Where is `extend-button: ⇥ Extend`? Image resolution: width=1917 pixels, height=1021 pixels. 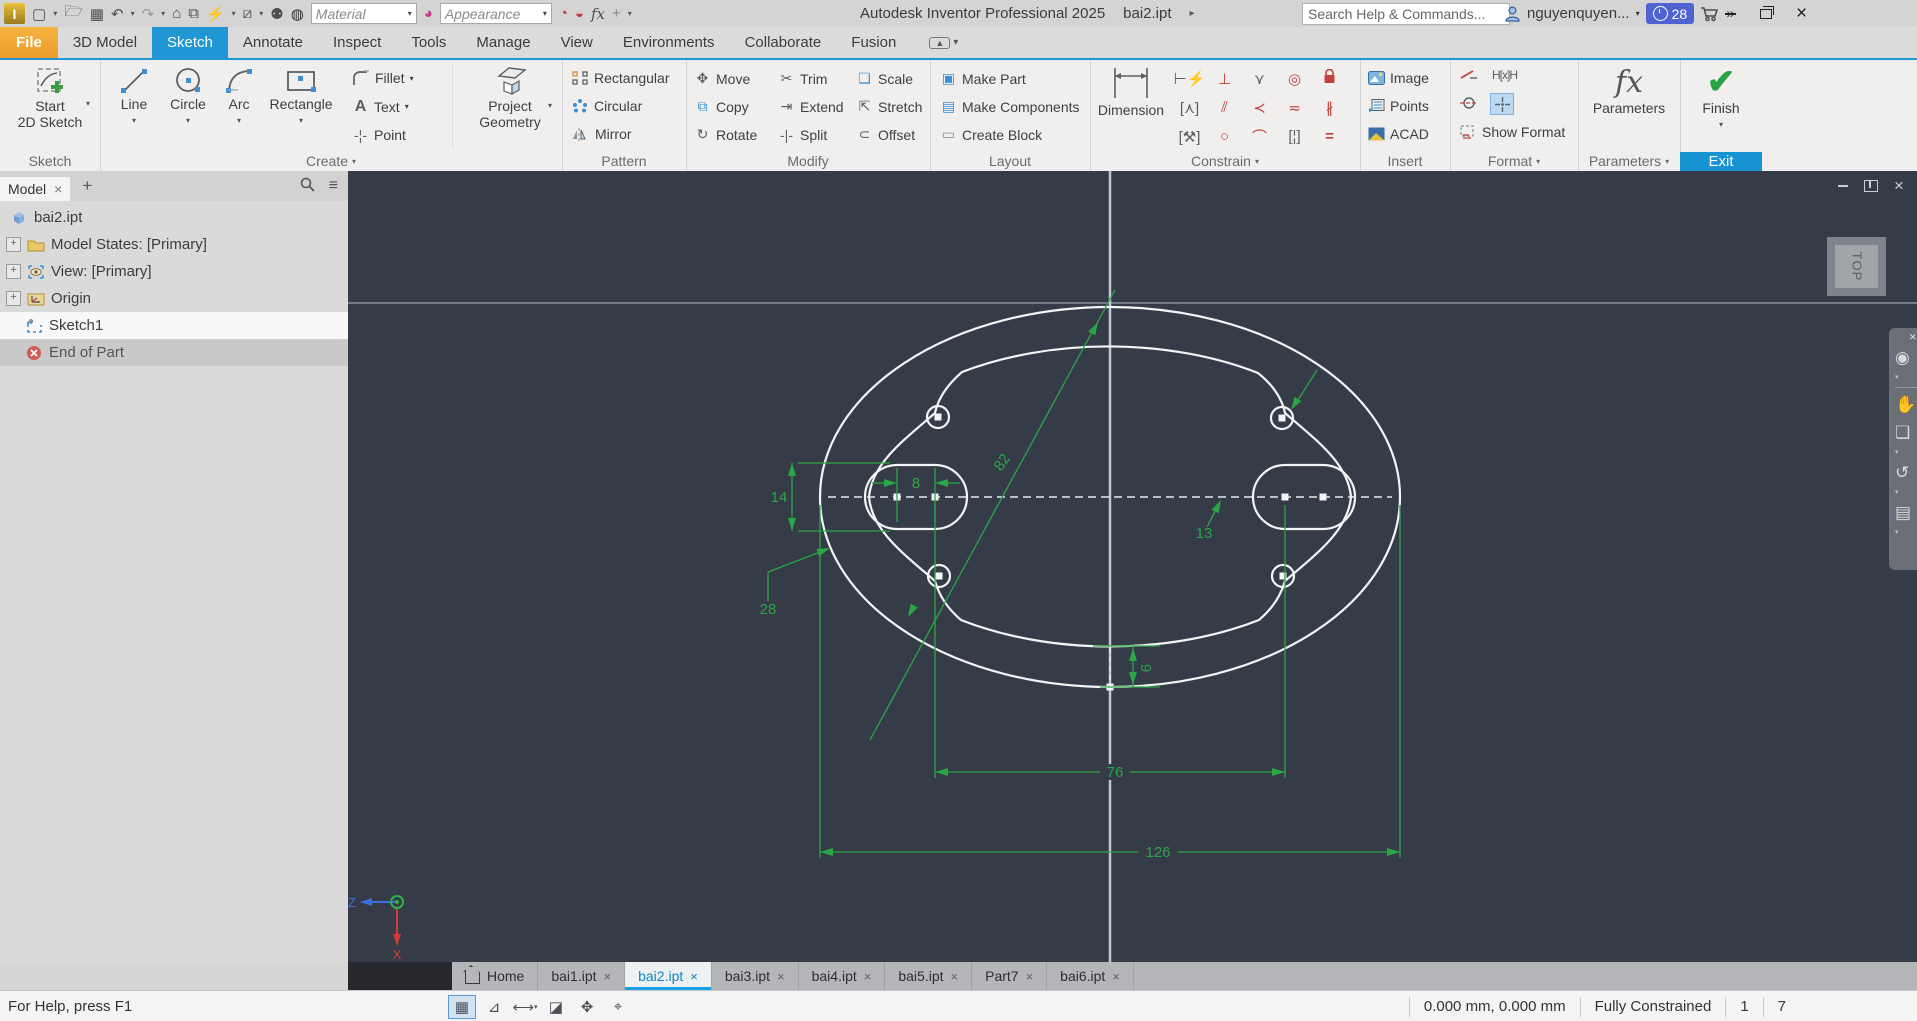
extend-button: ⇥ Extend is located at coordinates (811, 106).